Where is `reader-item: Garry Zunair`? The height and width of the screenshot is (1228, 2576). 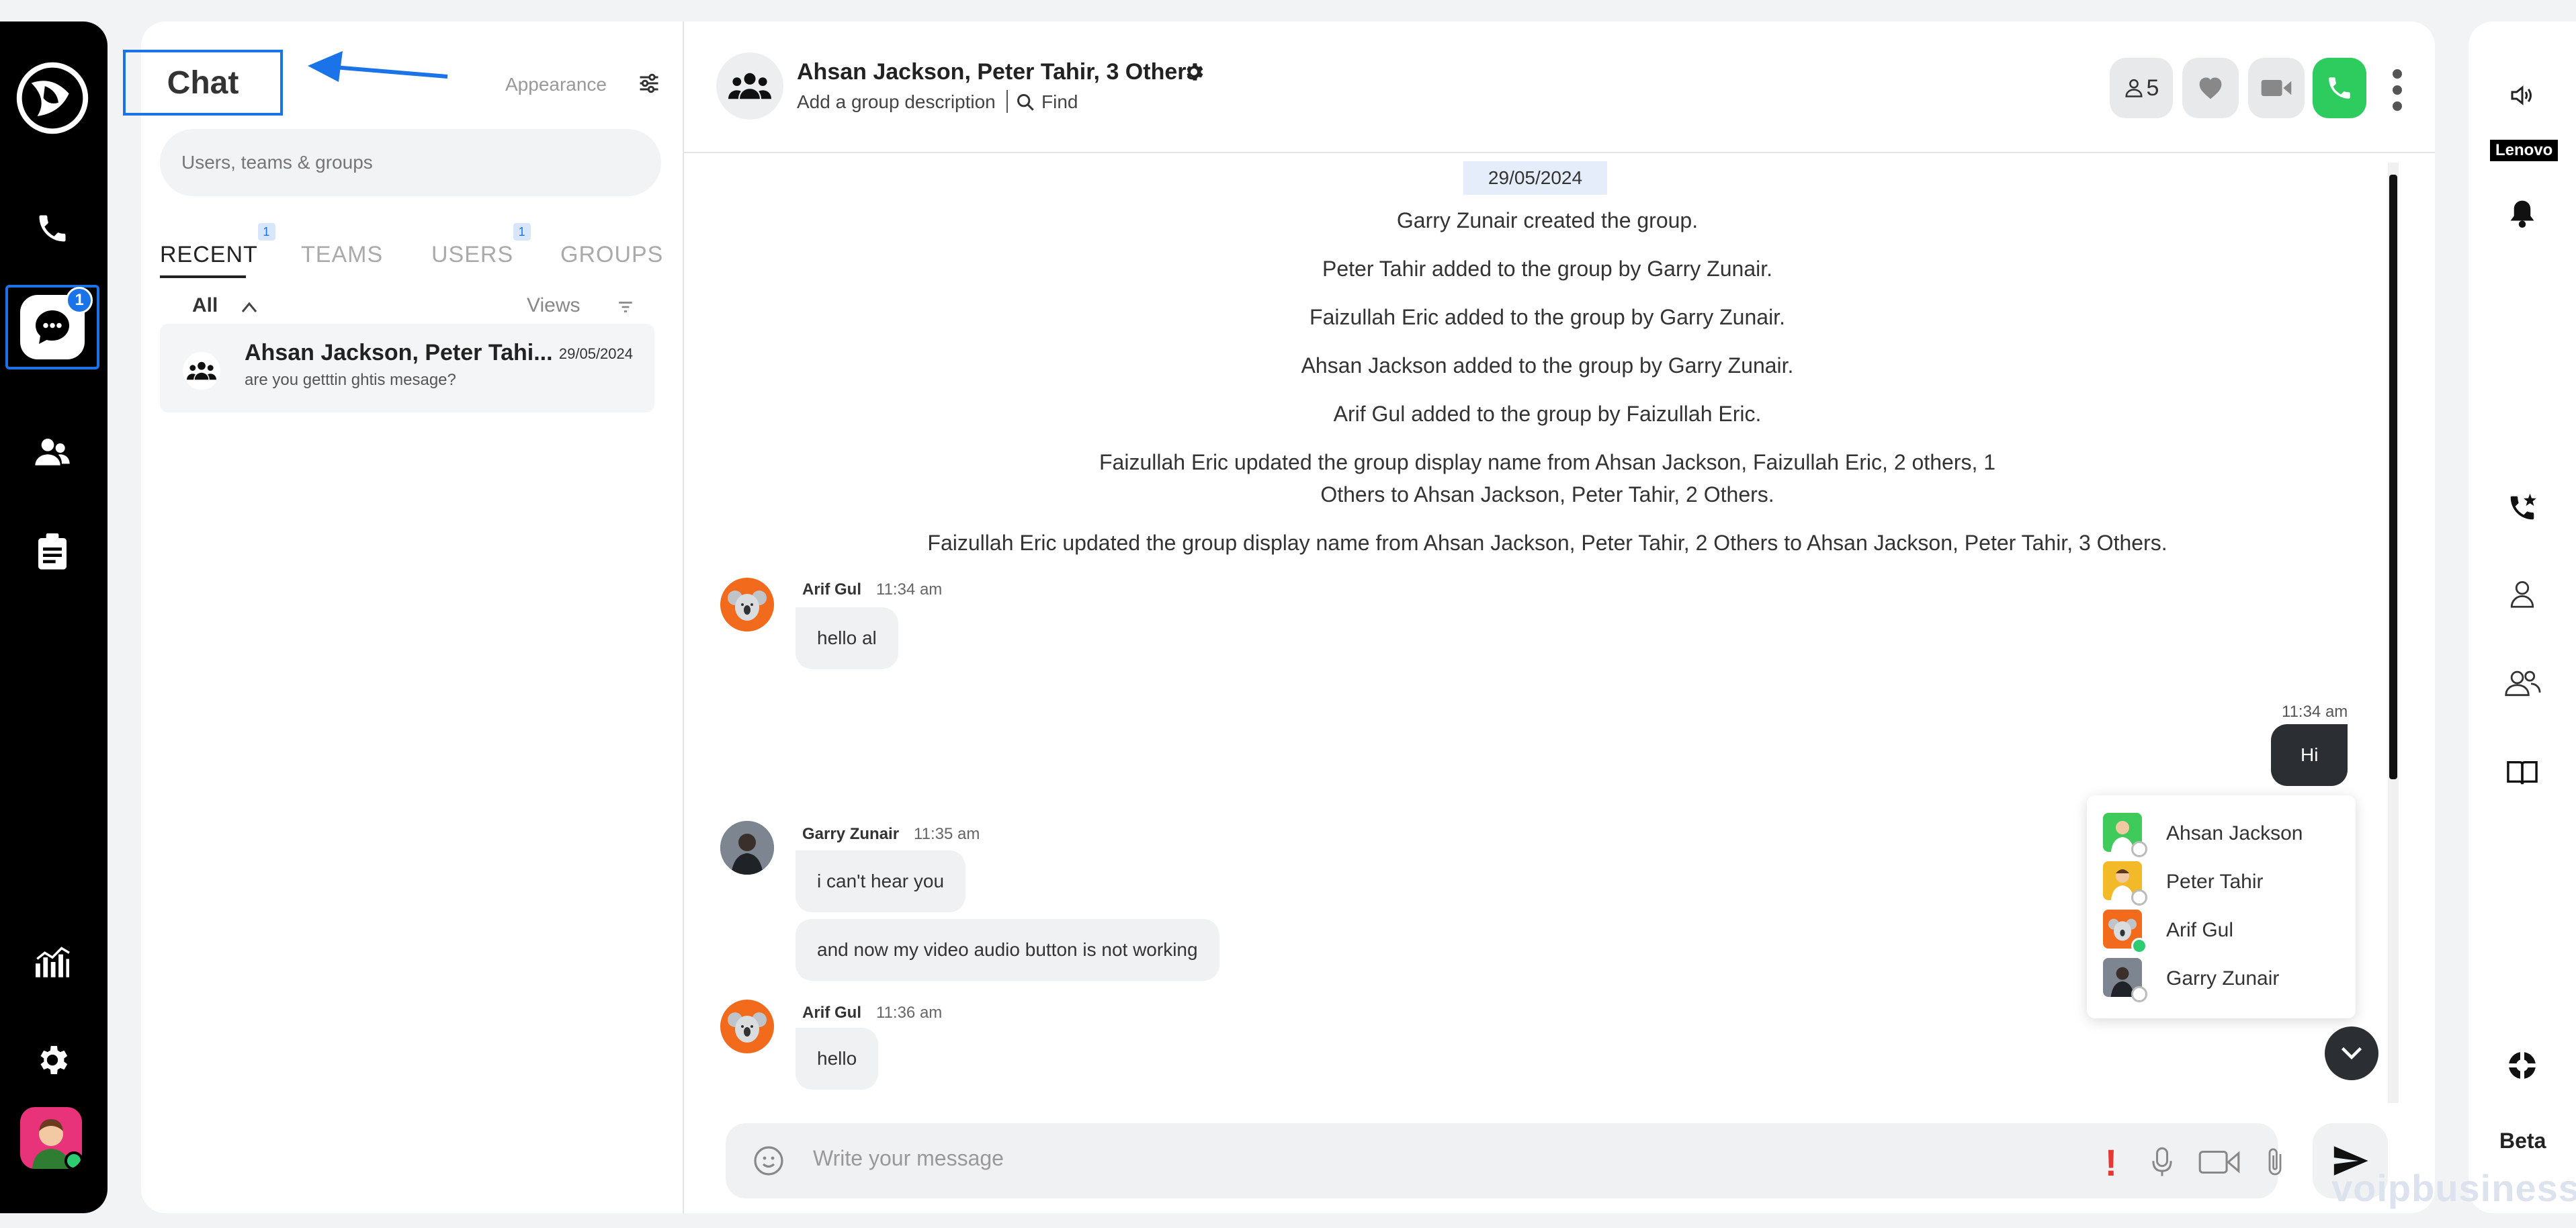
reader-item: Garry Zunair is located at coordinates (2224, 980).